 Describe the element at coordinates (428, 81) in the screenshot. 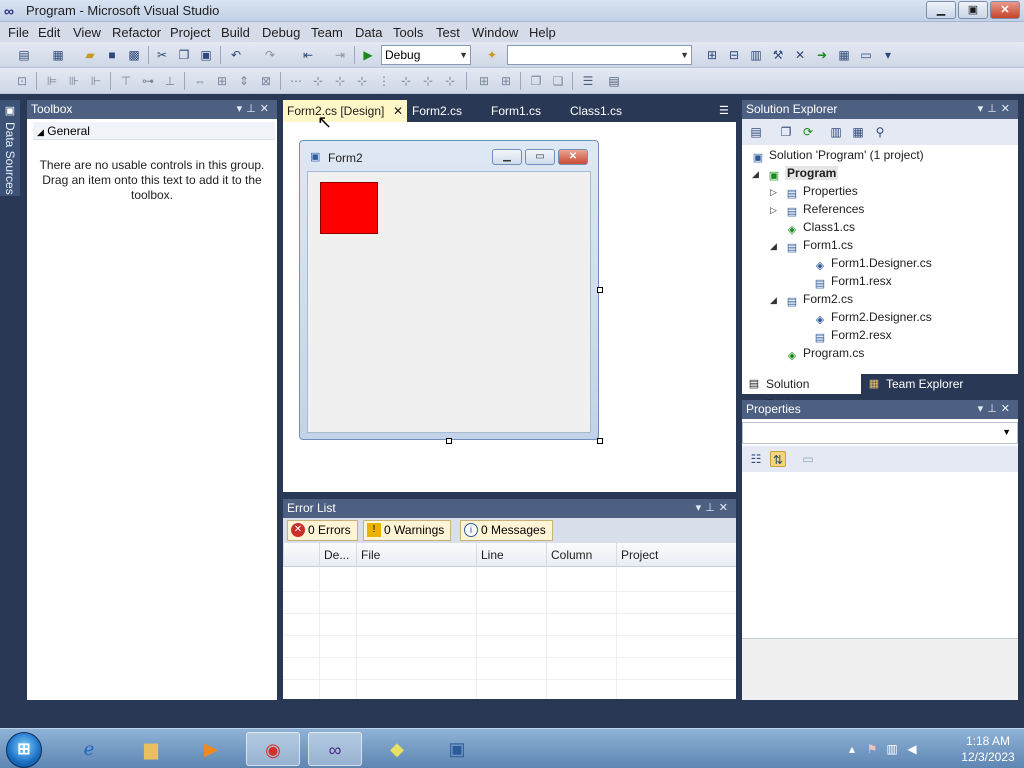

I see `decrease-vertical-spacing-icon: ⊹` at that location.